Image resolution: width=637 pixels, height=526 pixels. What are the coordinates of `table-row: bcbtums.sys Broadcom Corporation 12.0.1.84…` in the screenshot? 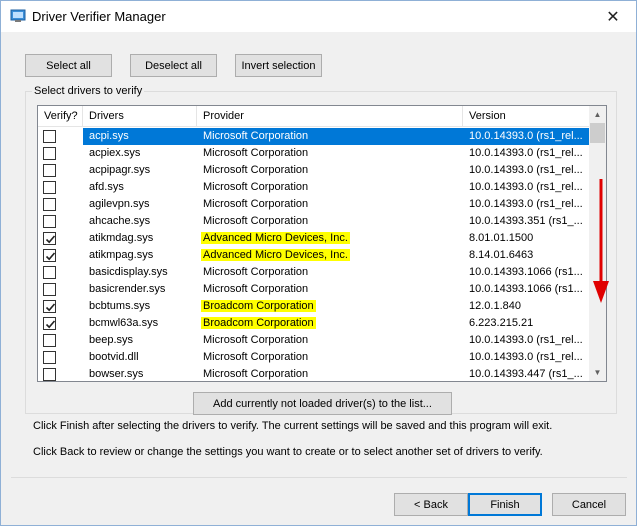 It's located at (313, 306).